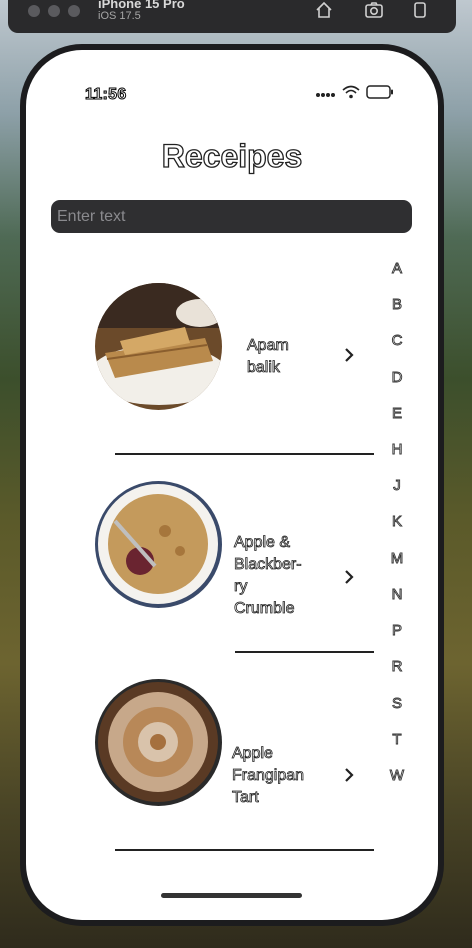 This screenshot has height=948, width=472. Describe the element at coordinates (245, 798) in the screenshot. I see `recipe-name-line: Tart` at that location.